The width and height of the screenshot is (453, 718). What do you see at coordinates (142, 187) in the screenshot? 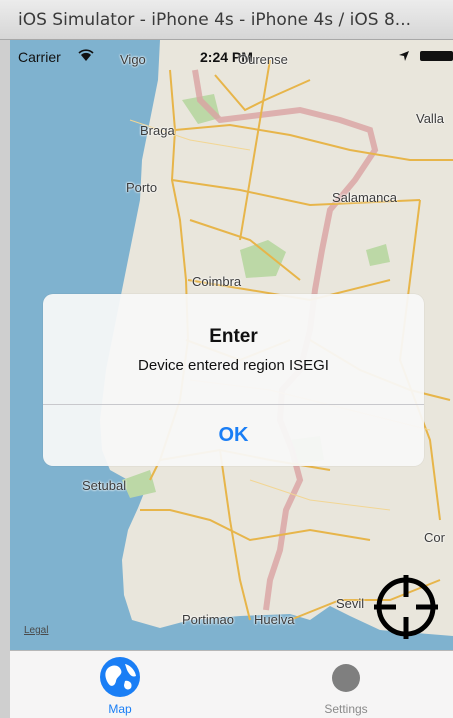
I see `map-label-porto: Porto` at bounding box center [142, 187].